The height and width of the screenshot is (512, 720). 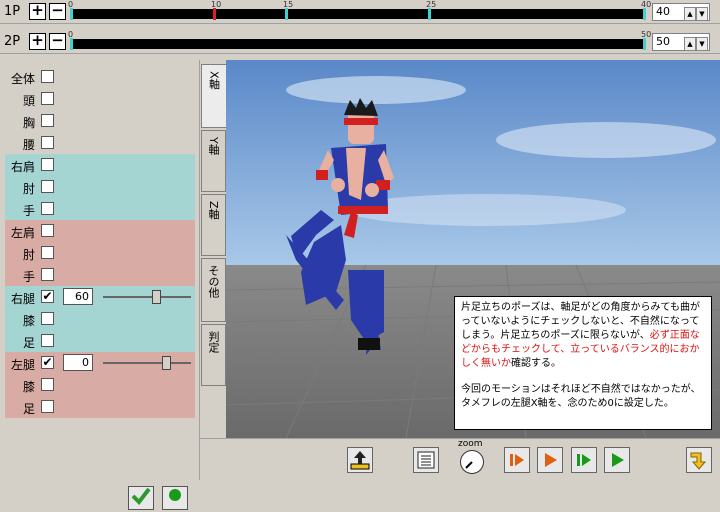 I want to click on frame-count-field-1p: 40 ▲ ▼, so click(x=681, y=12).